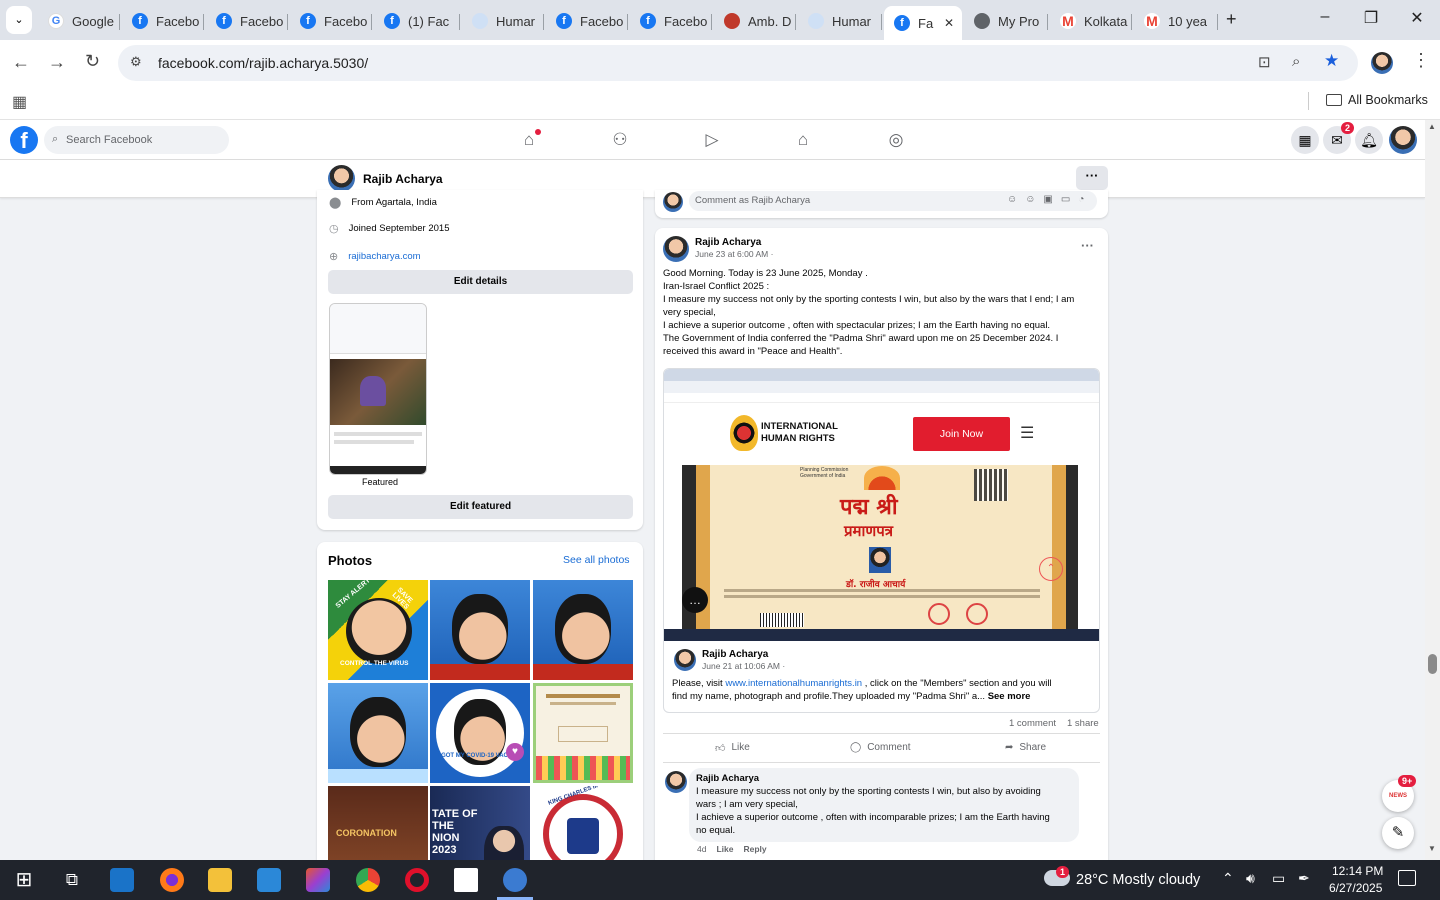 This screenshot has width=1440, height=900. I want to click on reload-icon: ↻, so click(92, 61).